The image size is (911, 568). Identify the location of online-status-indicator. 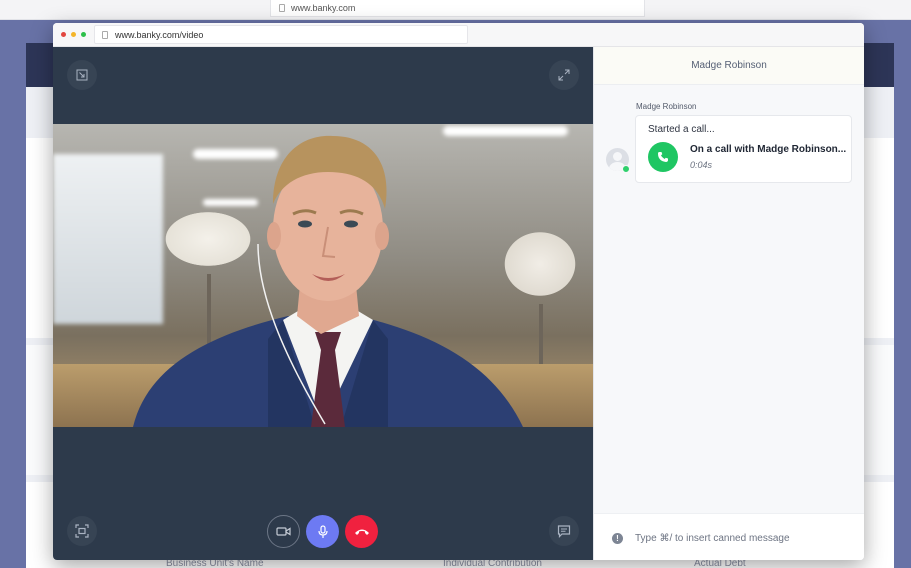
(626, 169).